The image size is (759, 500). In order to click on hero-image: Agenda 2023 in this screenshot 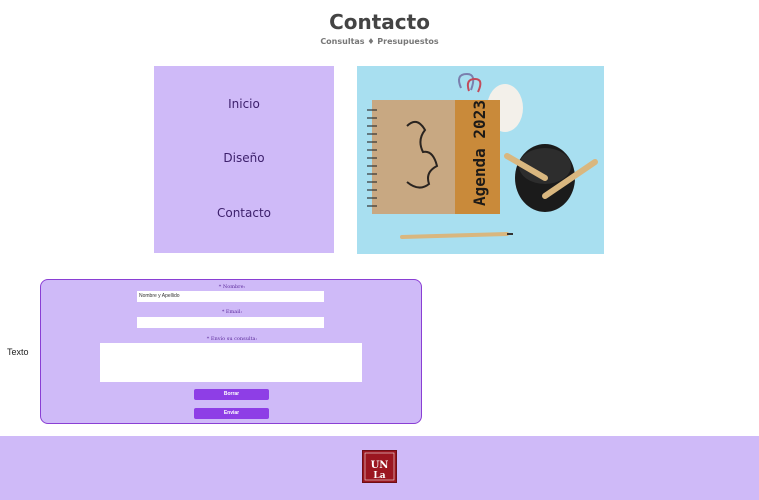, I will do `click(480, 160)`.